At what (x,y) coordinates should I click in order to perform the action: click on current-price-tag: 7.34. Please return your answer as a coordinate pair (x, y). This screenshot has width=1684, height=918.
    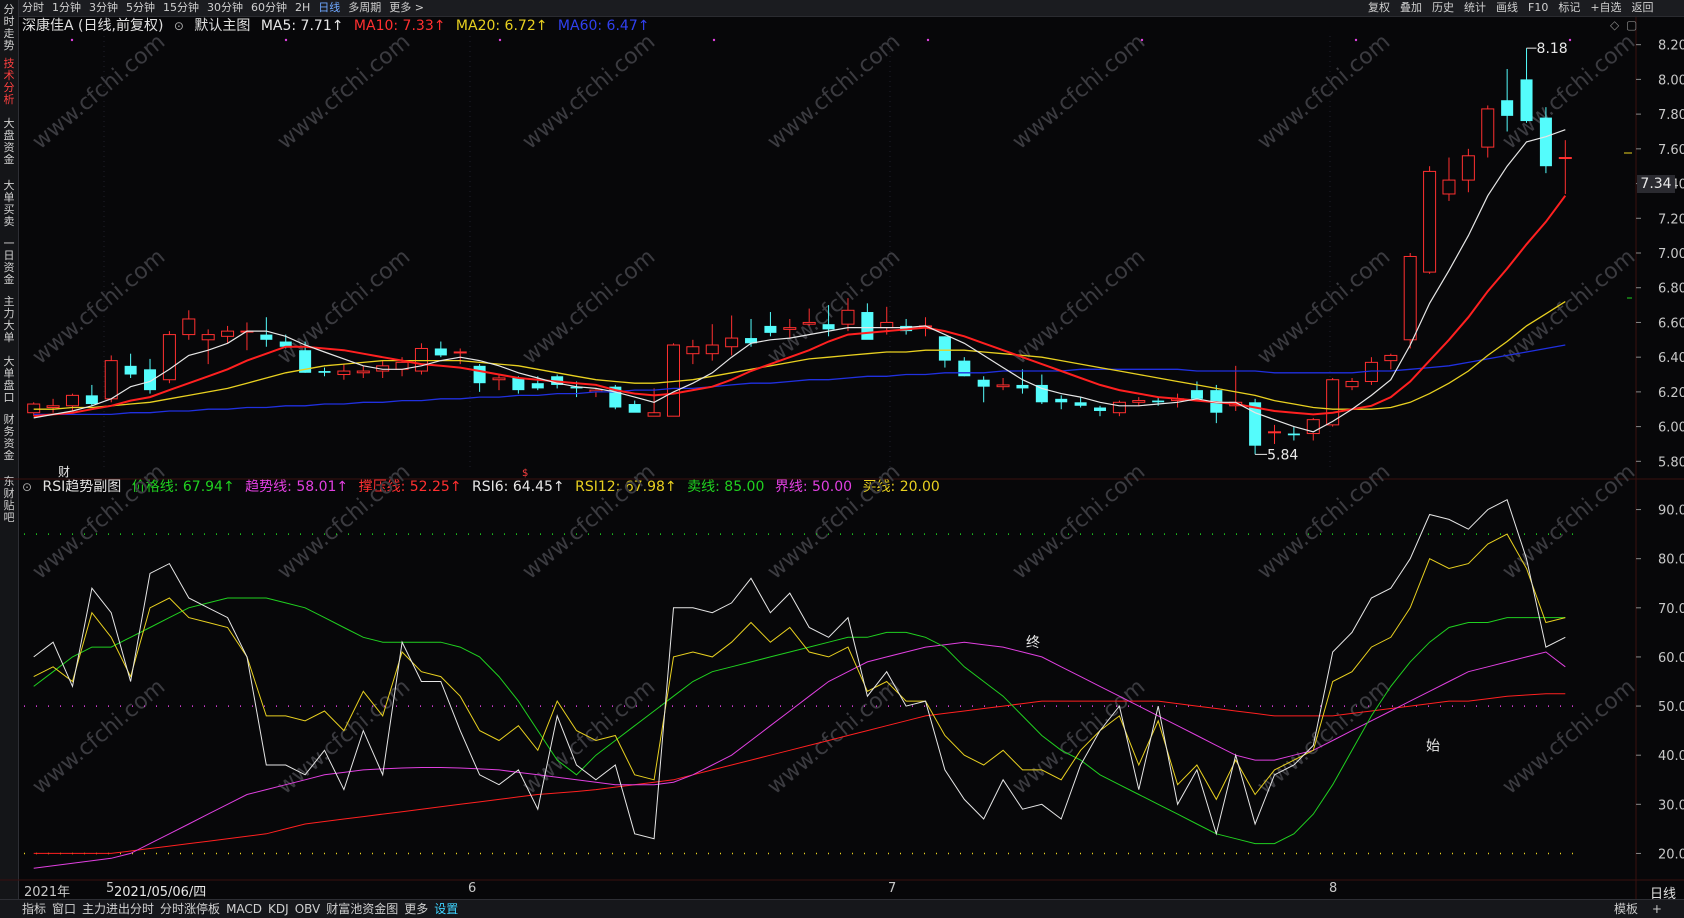
    Looking at the image, I should click on (1656, 184).